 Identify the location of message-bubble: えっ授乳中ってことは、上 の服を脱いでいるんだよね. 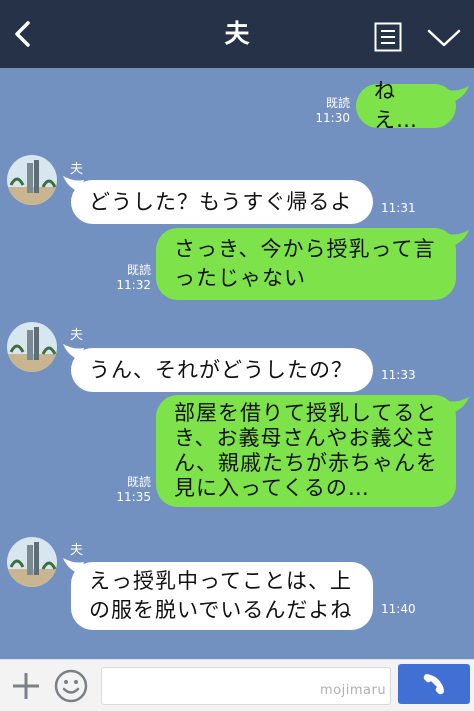
(222, 596).